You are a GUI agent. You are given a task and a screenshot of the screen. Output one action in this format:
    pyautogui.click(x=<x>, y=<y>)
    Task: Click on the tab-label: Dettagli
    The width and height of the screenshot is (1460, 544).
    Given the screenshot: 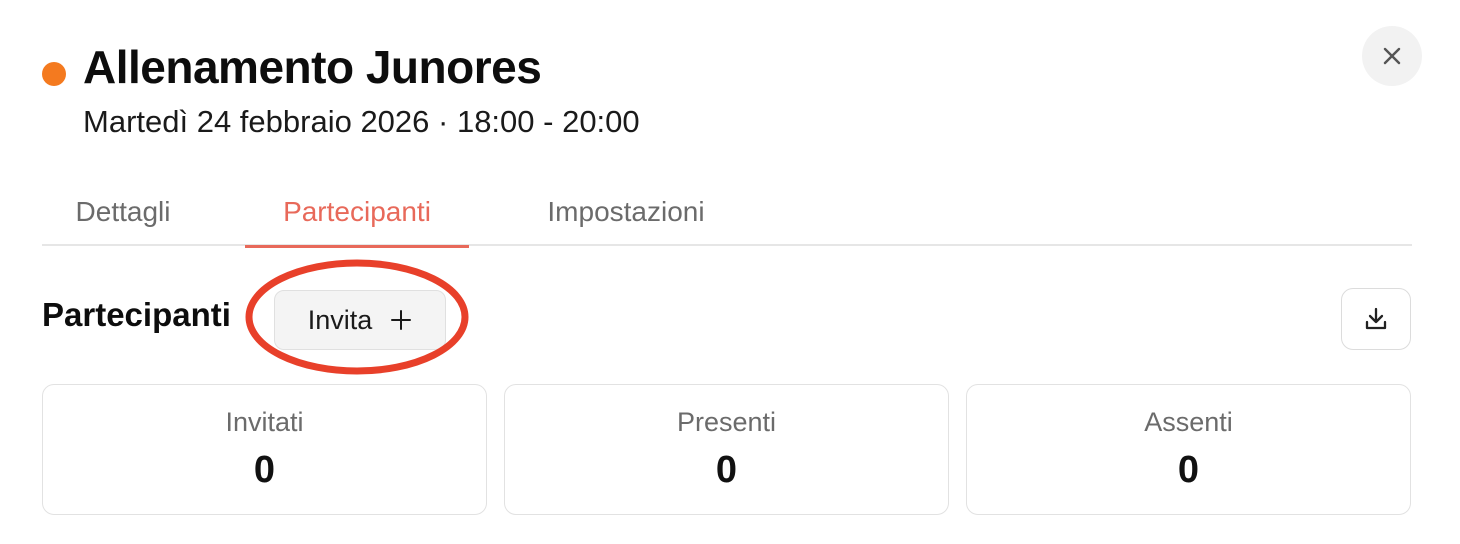 What is the action you would take?
    pyautogui.click(x=123, y=211)
    